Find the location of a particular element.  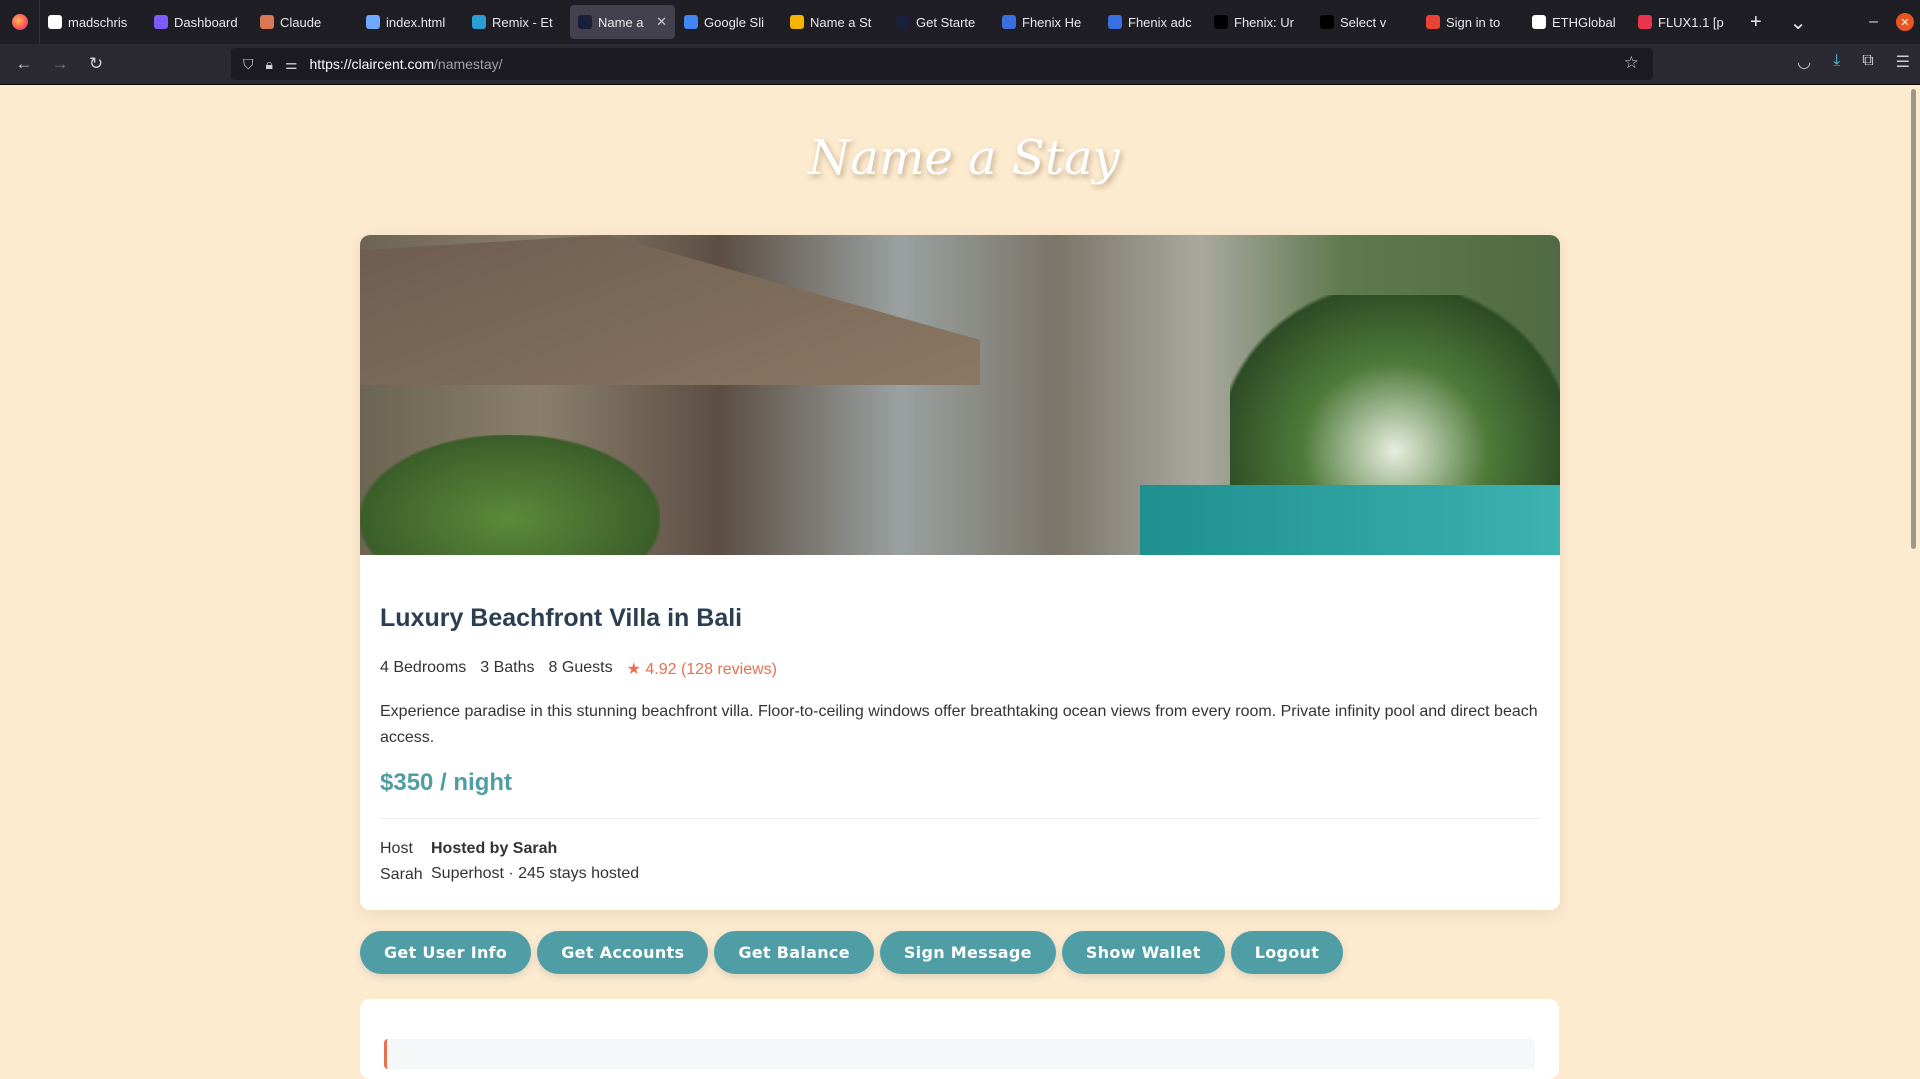

palm-icon is located at coordinates (1327, 22).